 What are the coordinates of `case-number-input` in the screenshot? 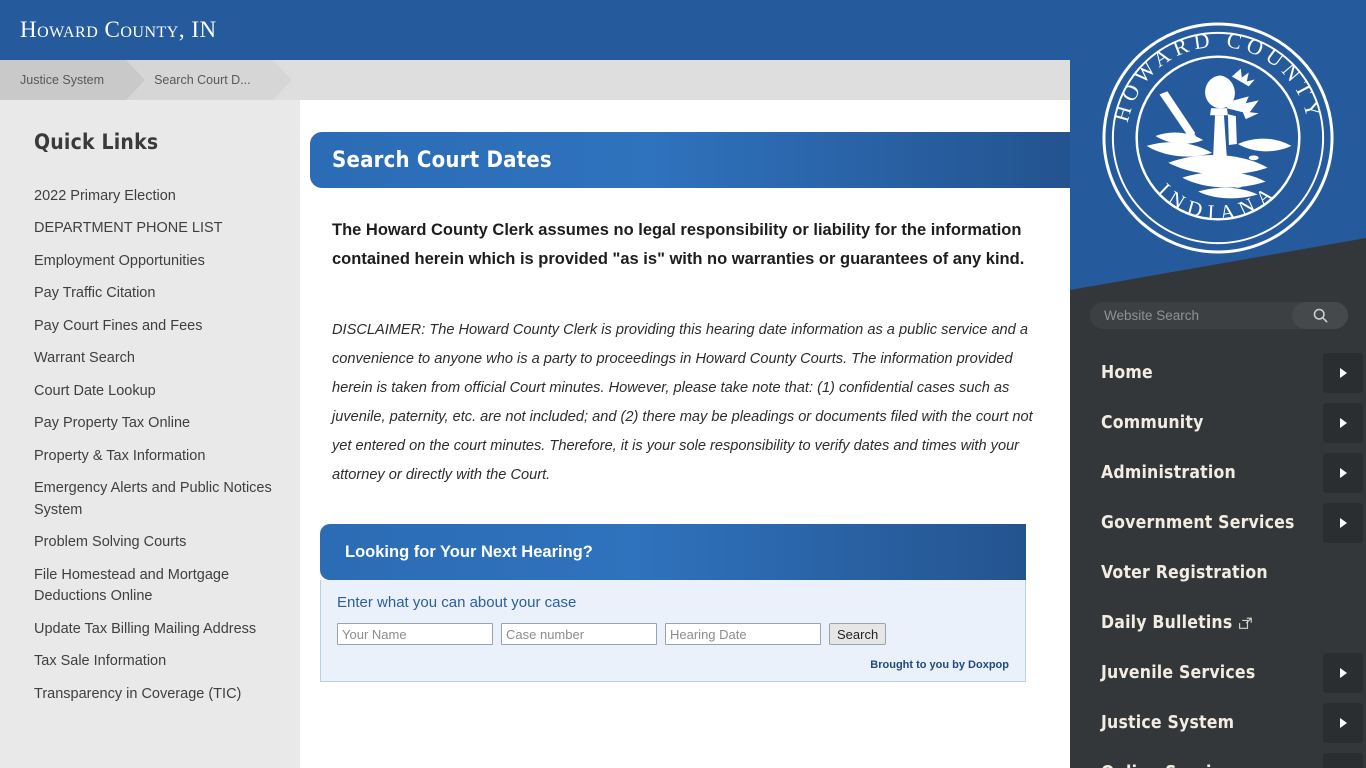 It's located at (579, 634).